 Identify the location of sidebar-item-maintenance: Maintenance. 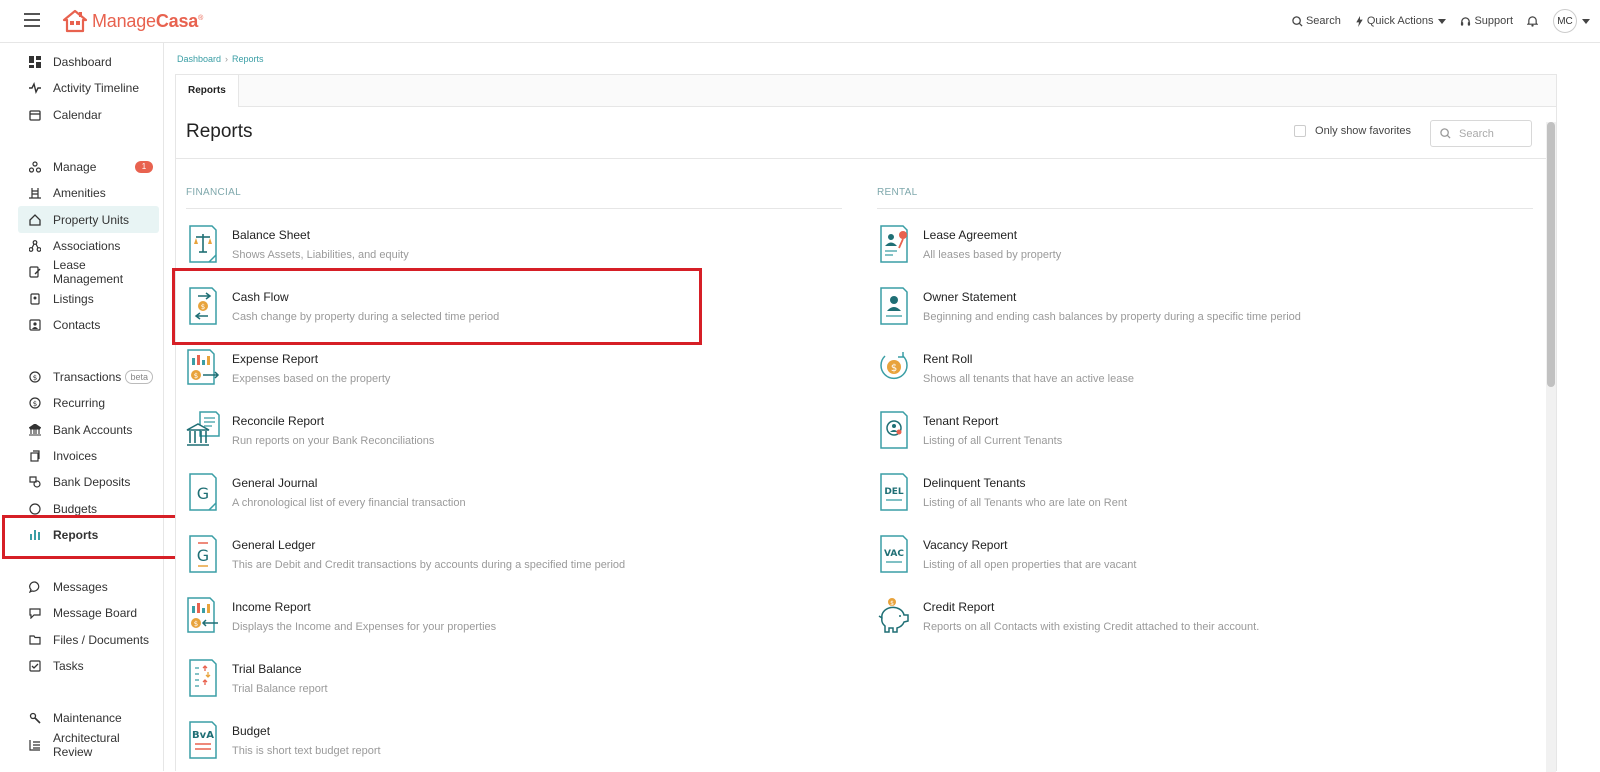
(88, 718).